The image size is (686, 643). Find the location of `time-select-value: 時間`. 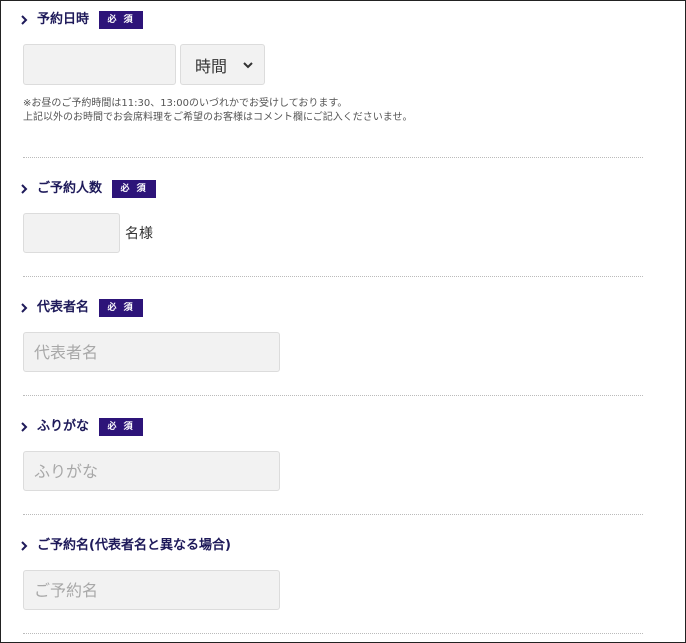

time-select-value: 時間 is located at coordinates (211, 66).